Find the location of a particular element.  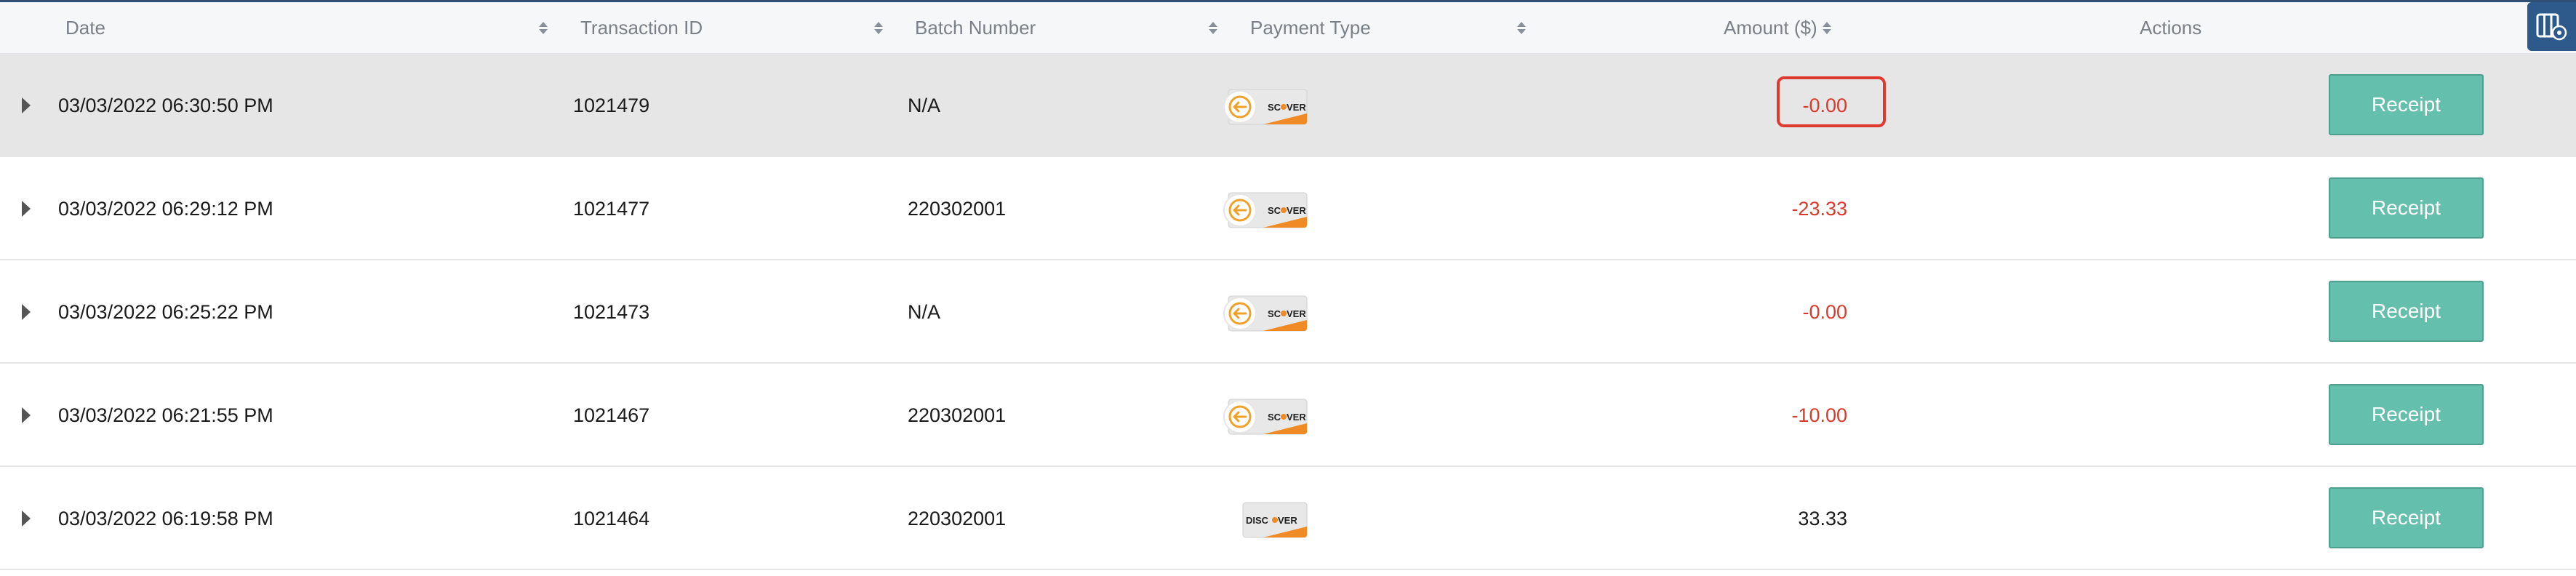

date-cell: 03/03/2022 06:29:12 PM is located at coordinates (165, 208).